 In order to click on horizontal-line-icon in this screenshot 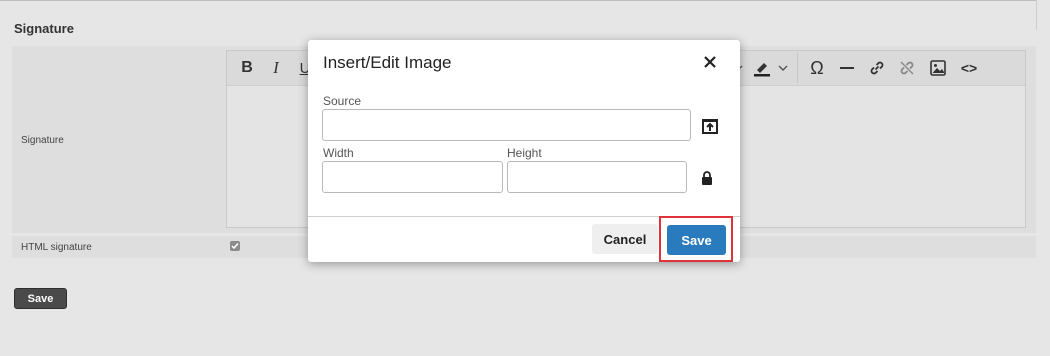, I will do `click(847, 68)`.